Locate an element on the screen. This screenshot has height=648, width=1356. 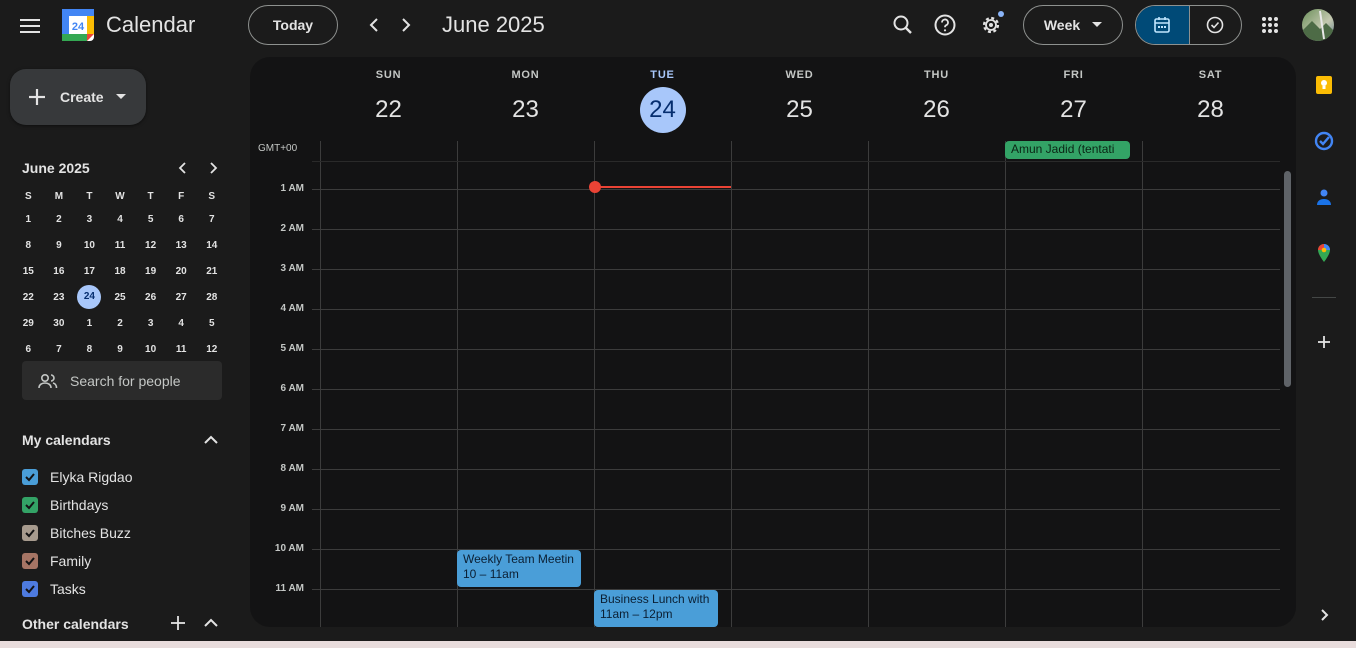
mini-day: 24 is located at coordinates (89, 297).